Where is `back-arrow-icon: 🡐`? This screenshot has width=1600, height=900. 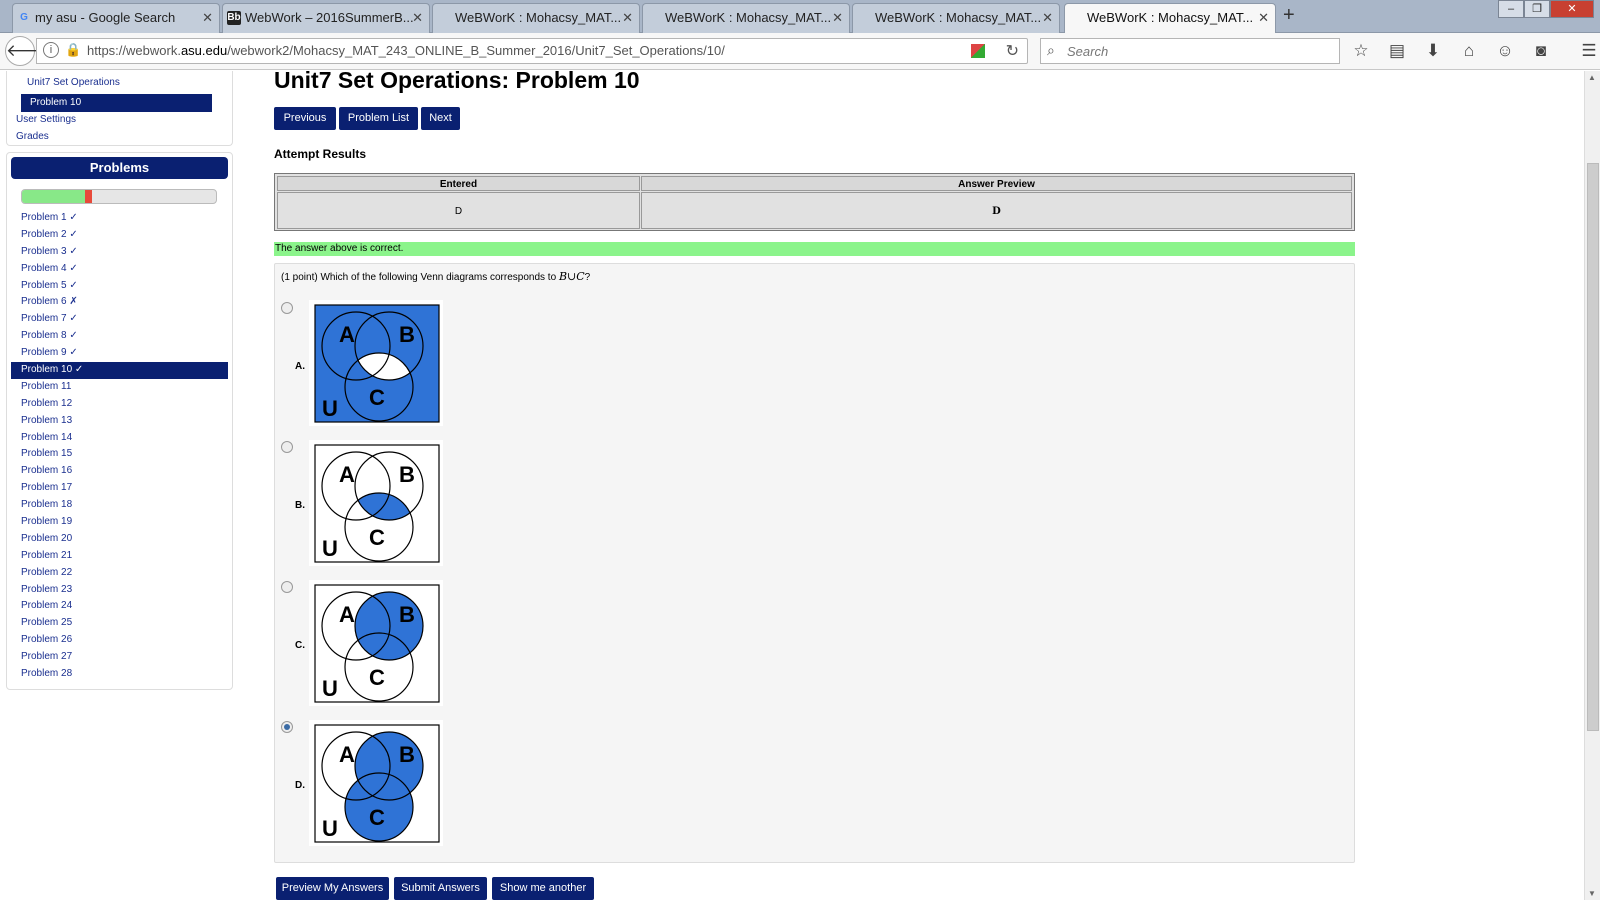
back-arrow-icon: 🡐 is located at coordinates (28, 51).